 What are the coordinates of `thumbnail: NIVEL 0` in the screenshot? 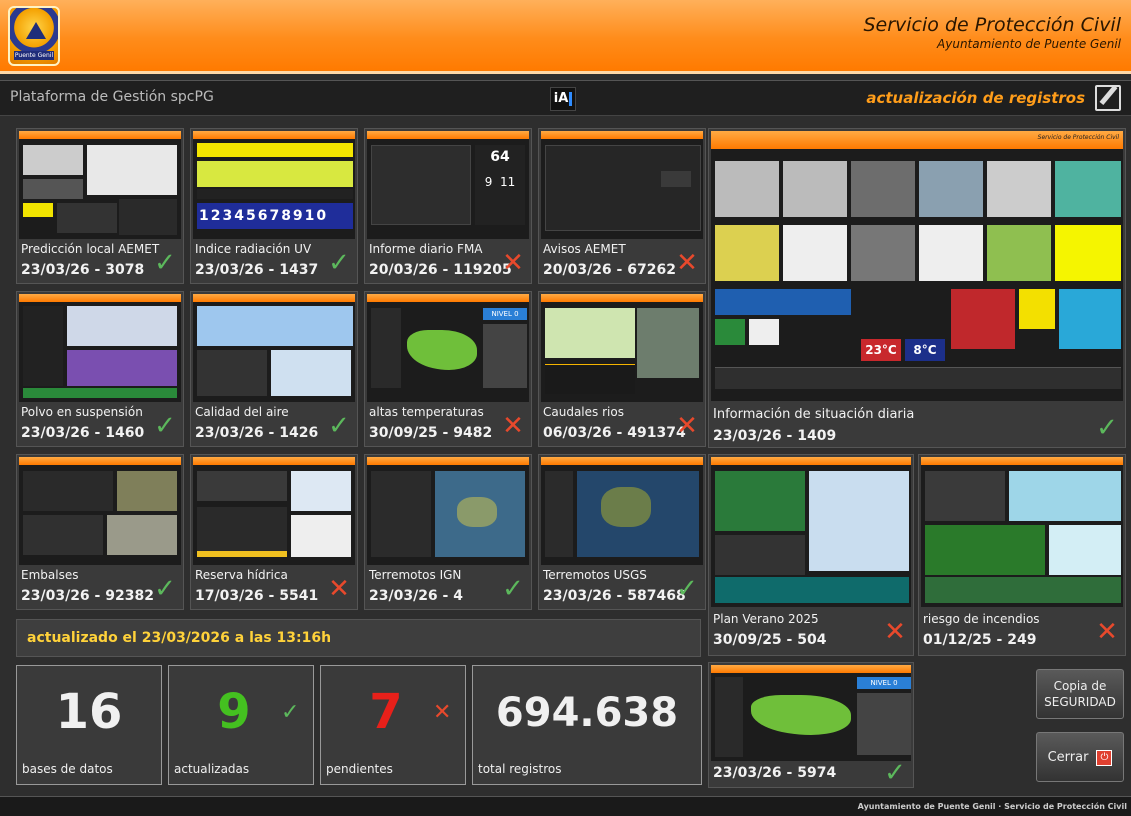 It's located at (448, 348).